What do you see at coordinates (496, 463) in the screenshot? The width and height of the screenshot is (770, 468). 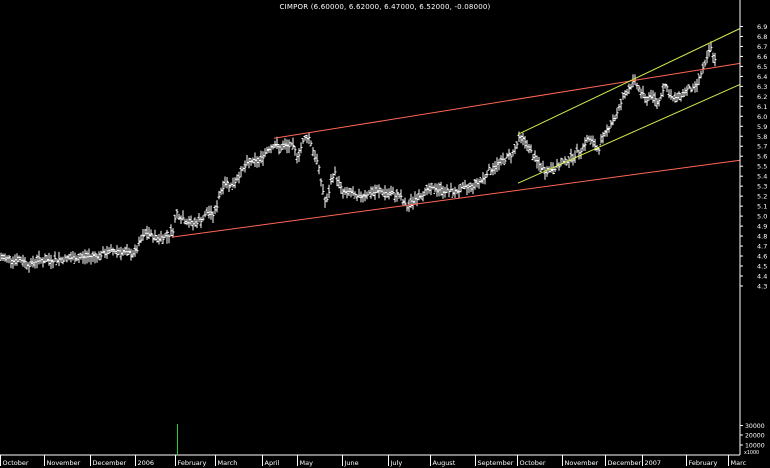 I see `time-tick-label: September` at bounding box center [496, 463].